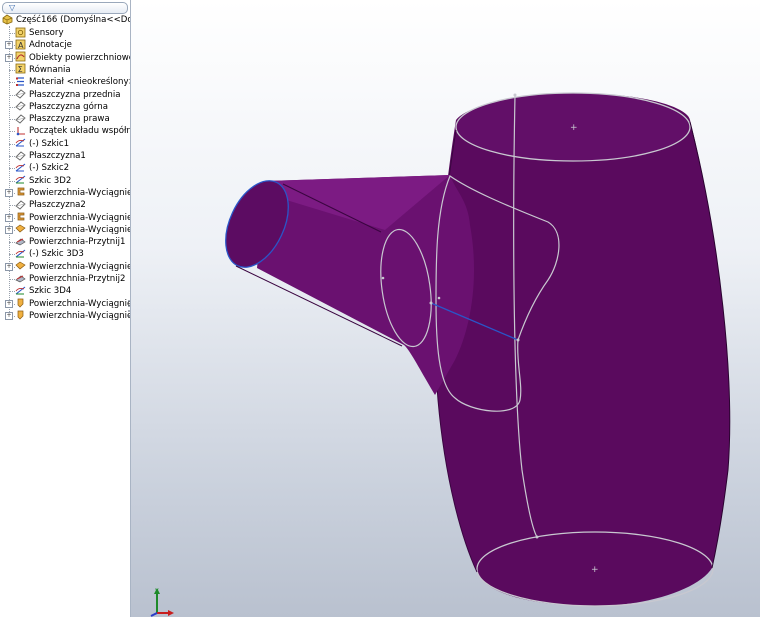 Image resolution: width=760 pixels, height=617 pixels. What do you see at coordinates (431, 303) in the screenshot?
I see `edge-startpoint` at bounding box center [431, 303].